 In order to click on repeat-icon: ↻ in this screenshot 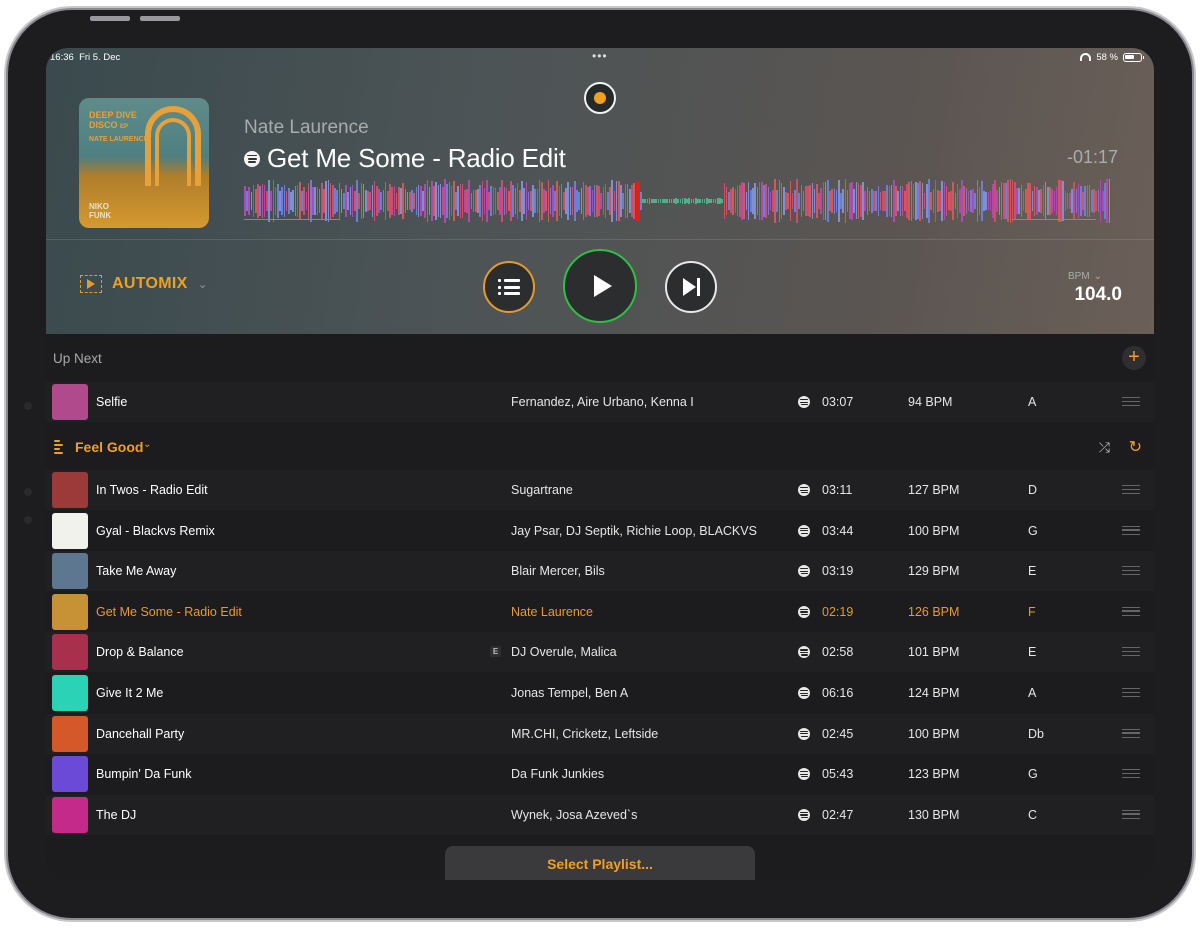, I will do `click(1135, 447)`.